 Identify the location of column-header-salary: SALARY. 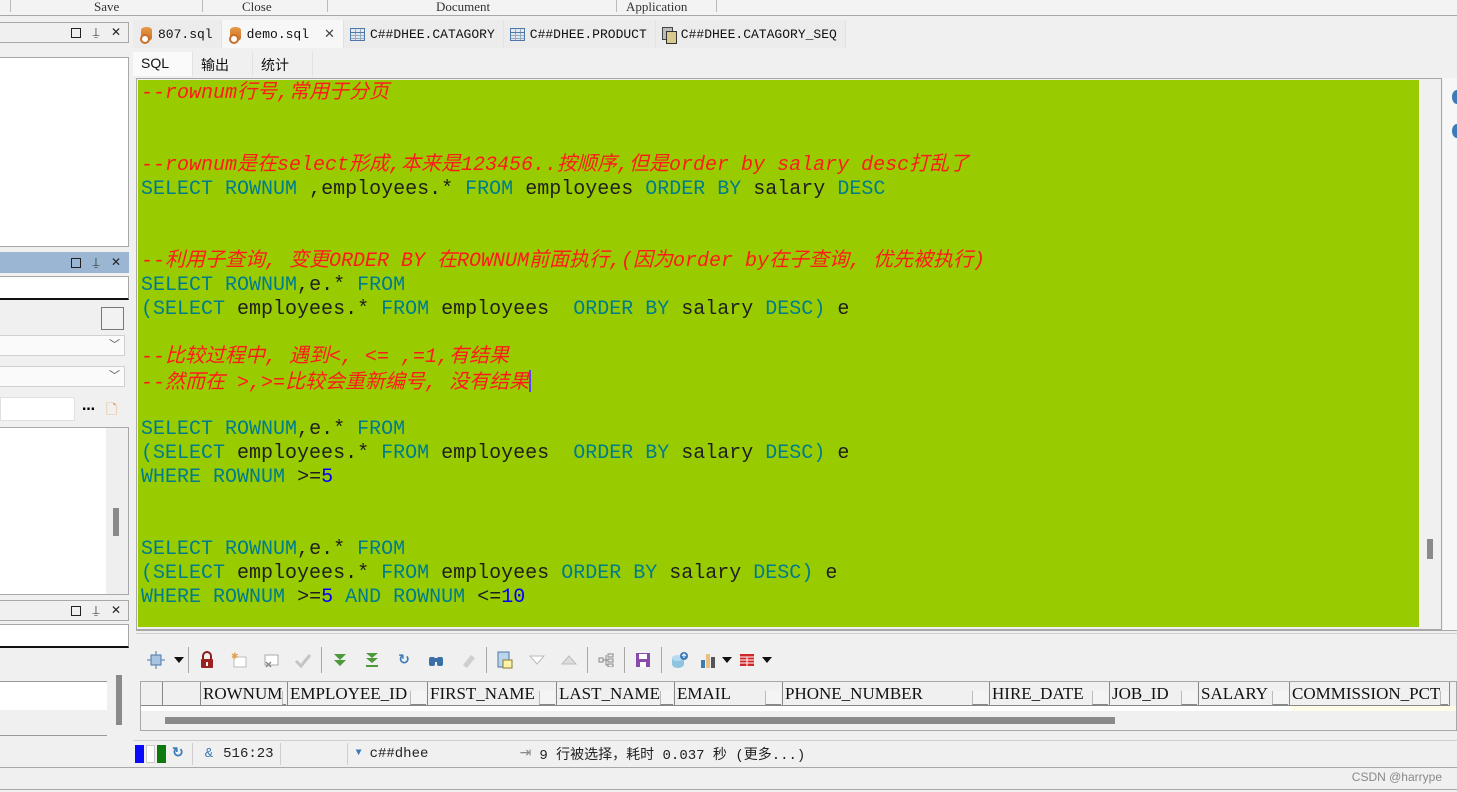
(1244, 694).